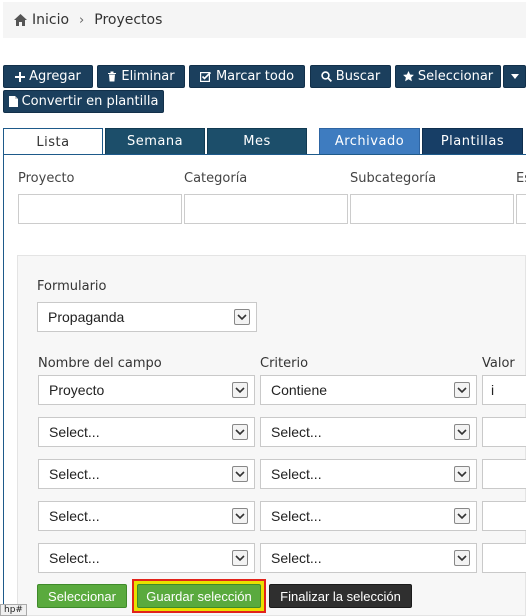 The width and height of the screenshot is (526, 616). I want to click on delete-button-label: Eliminar, so click(148, 76).